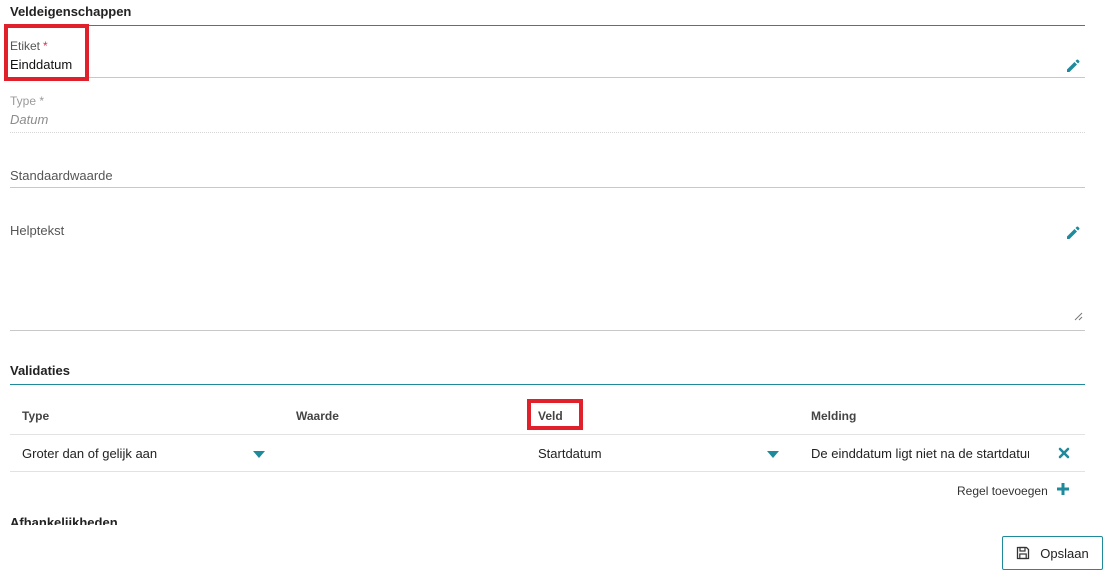 This screenshot has height=578, width=1109. I want to click on plus-icon, so click(1063, 489).